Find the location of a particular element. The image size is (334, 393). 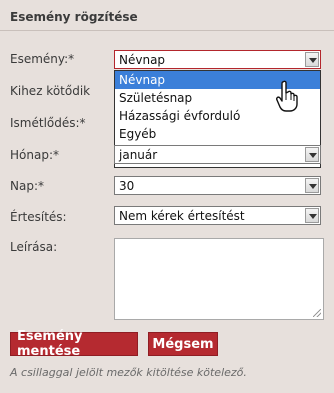

save-event-button: Esemény mentése is located at coordinates (74, 344).